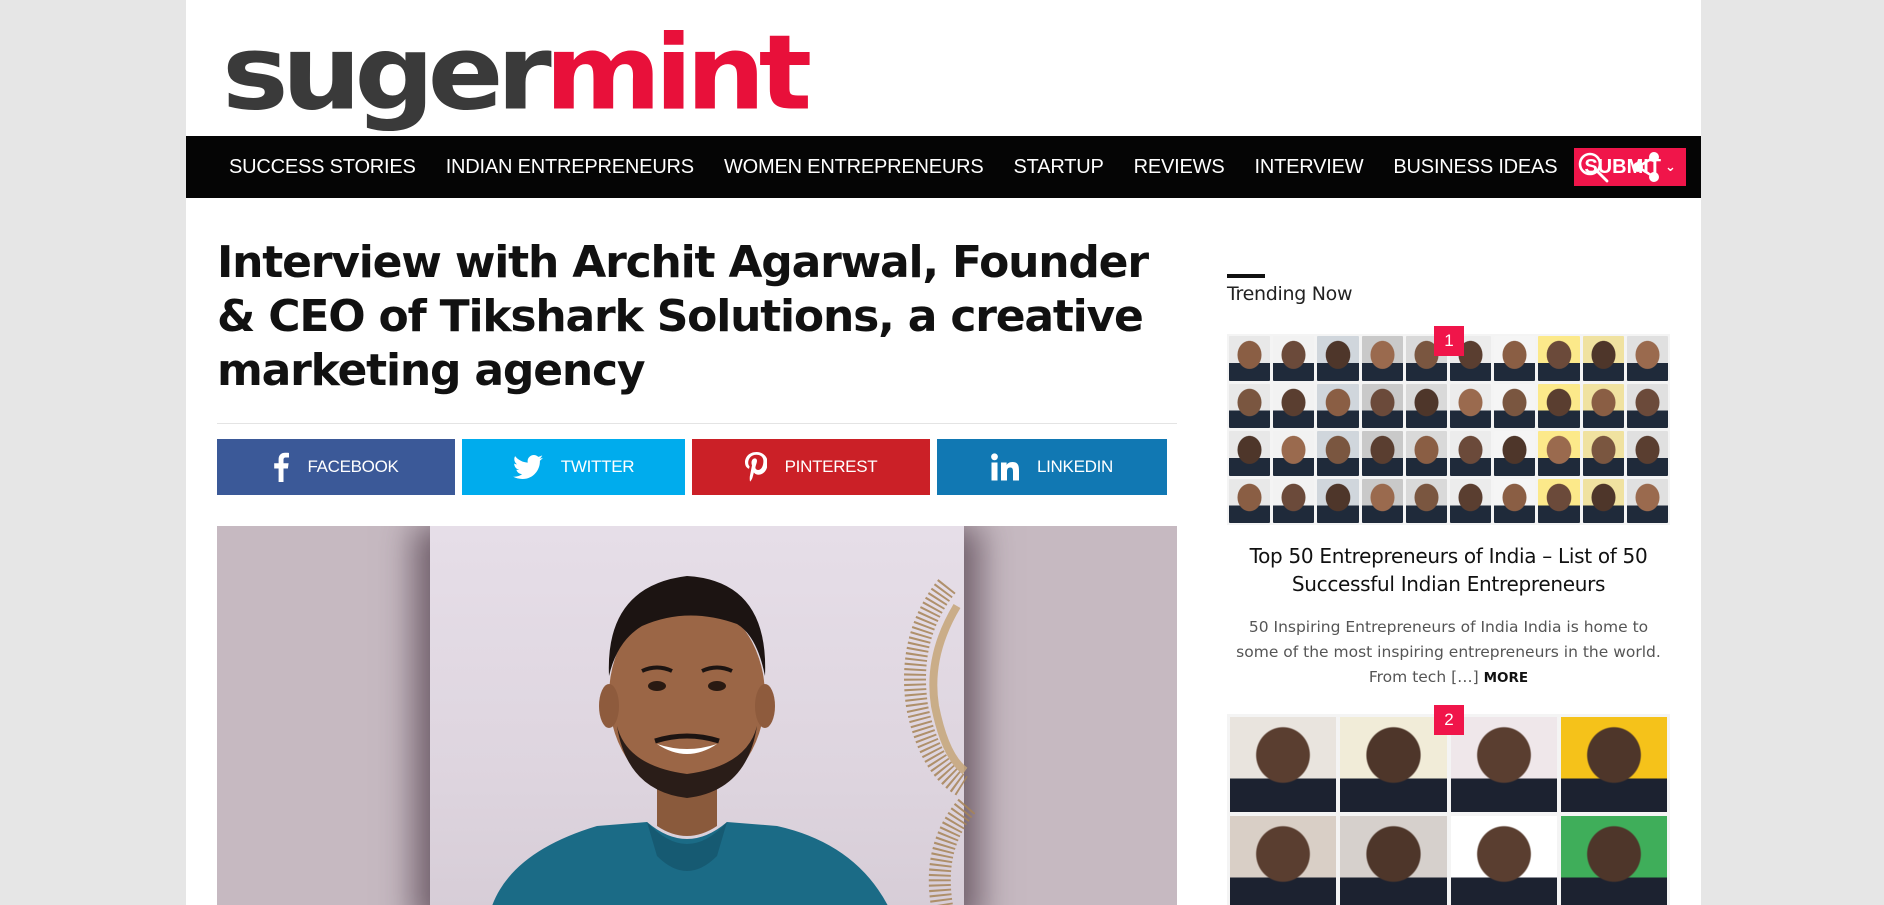  I want to click on more-link: MORE, so click(1506, 678).